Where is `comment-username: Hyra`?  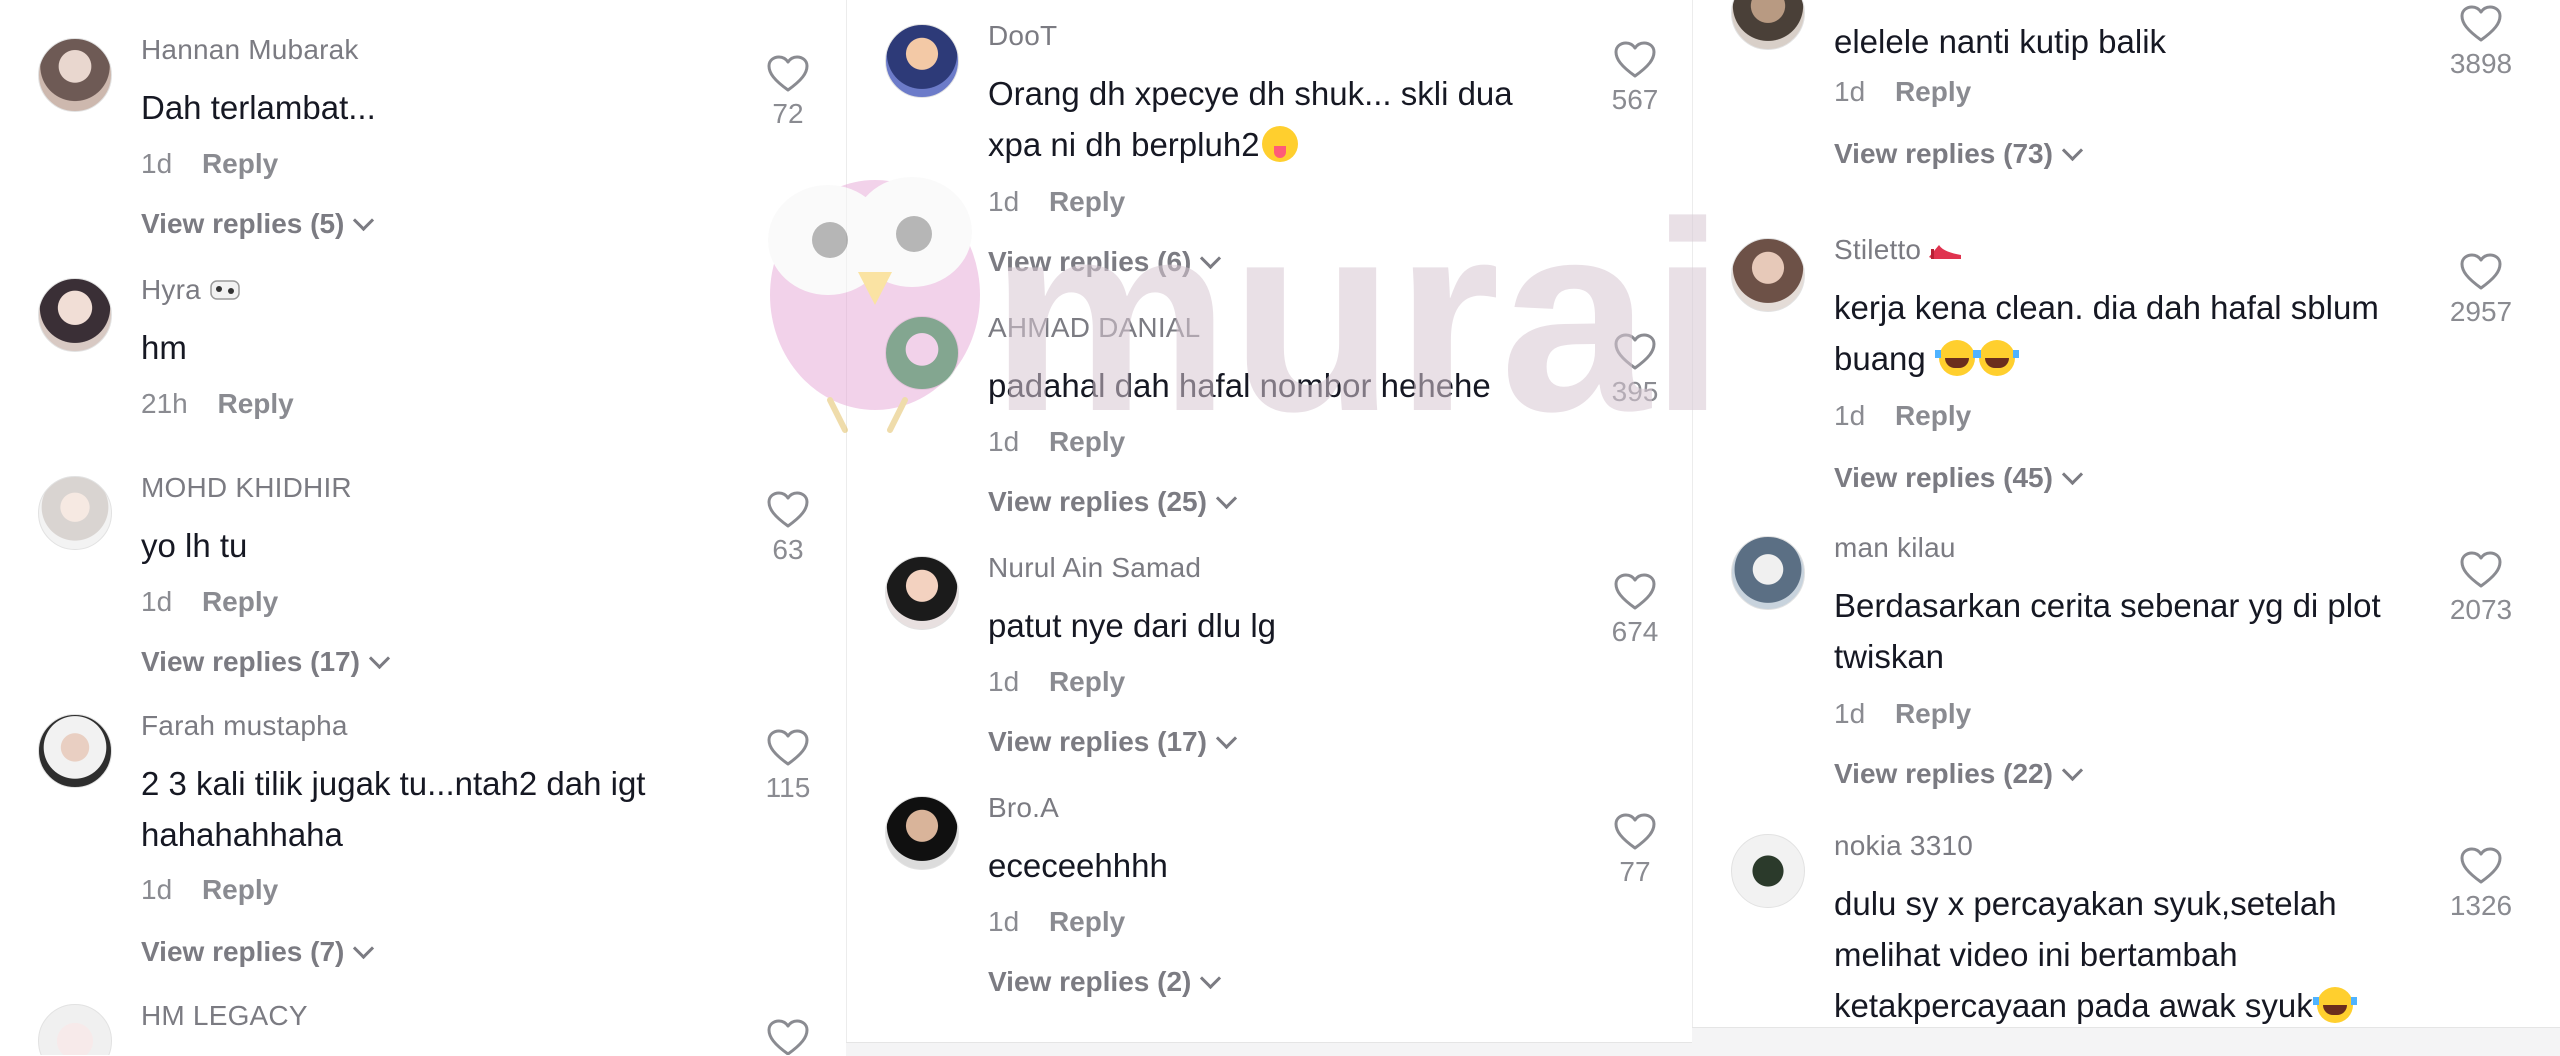 comment-username: Hyra is located at coordinates (193, 290).